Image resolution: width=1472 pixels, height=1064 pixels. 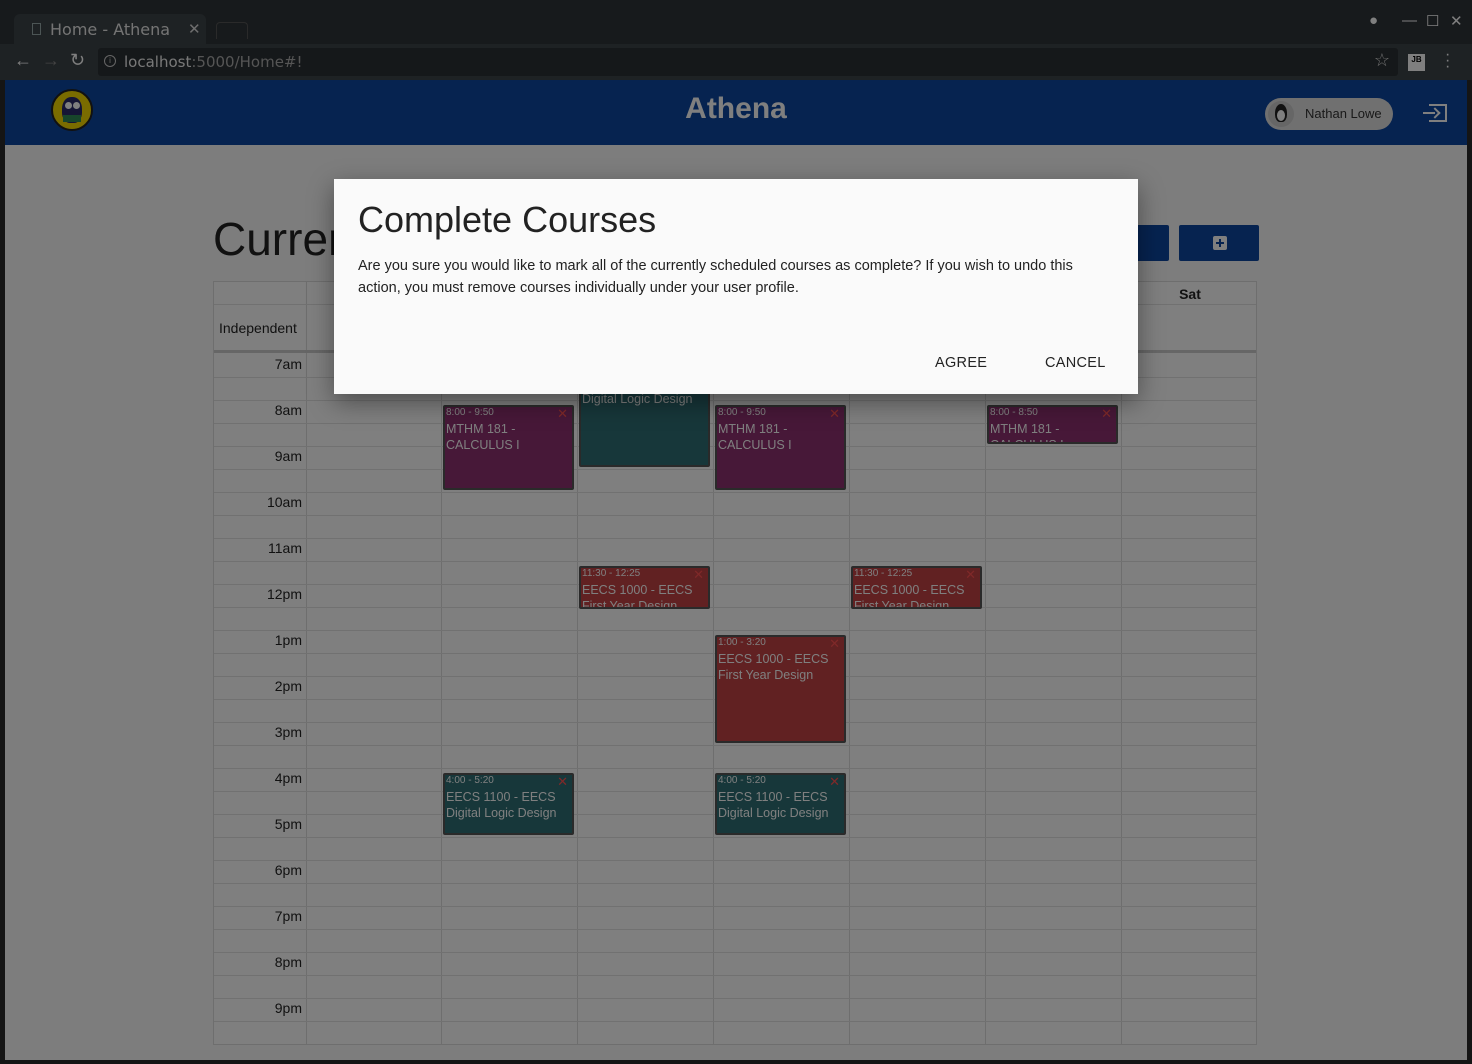 I want to click on cancel-button: CANCEL, so click(x=1075, y=363).